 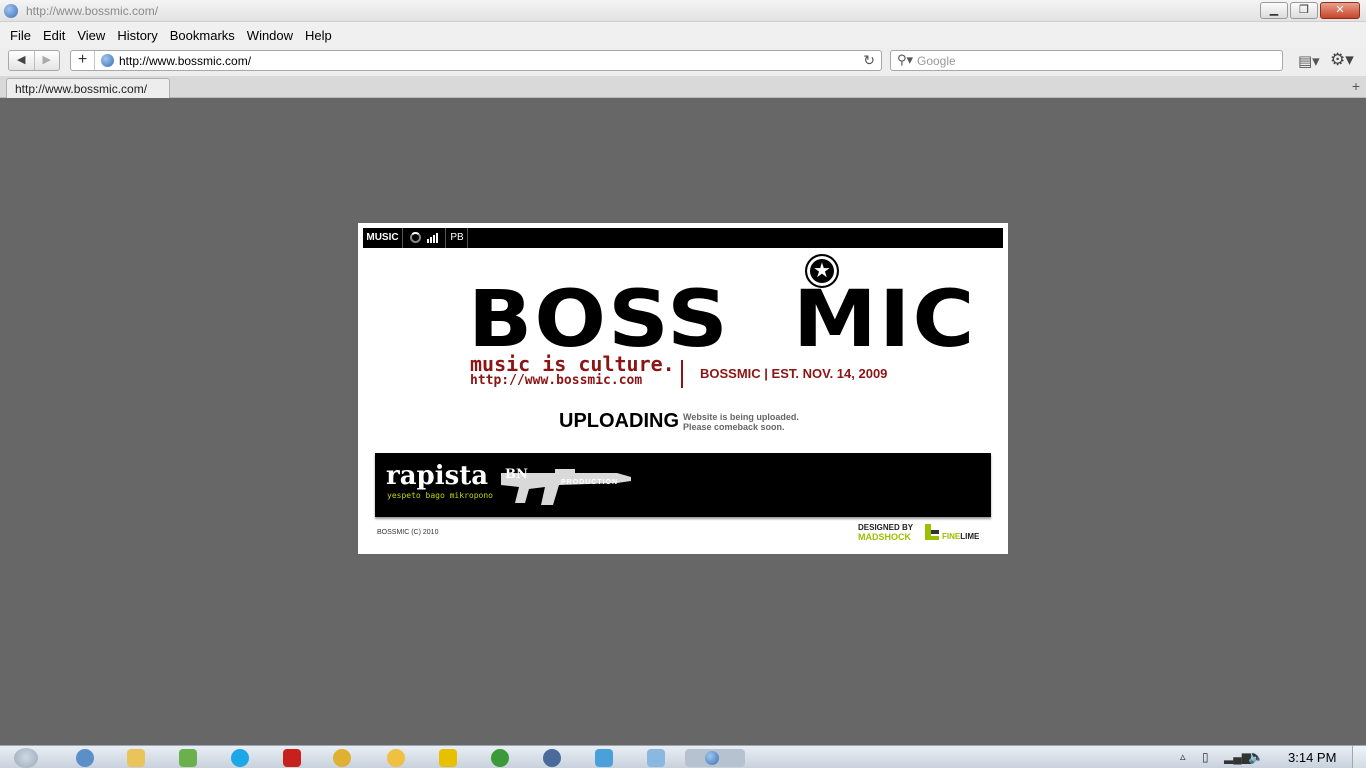 I want to click on rapista-logo: rapista, so click(x=437, y=476).